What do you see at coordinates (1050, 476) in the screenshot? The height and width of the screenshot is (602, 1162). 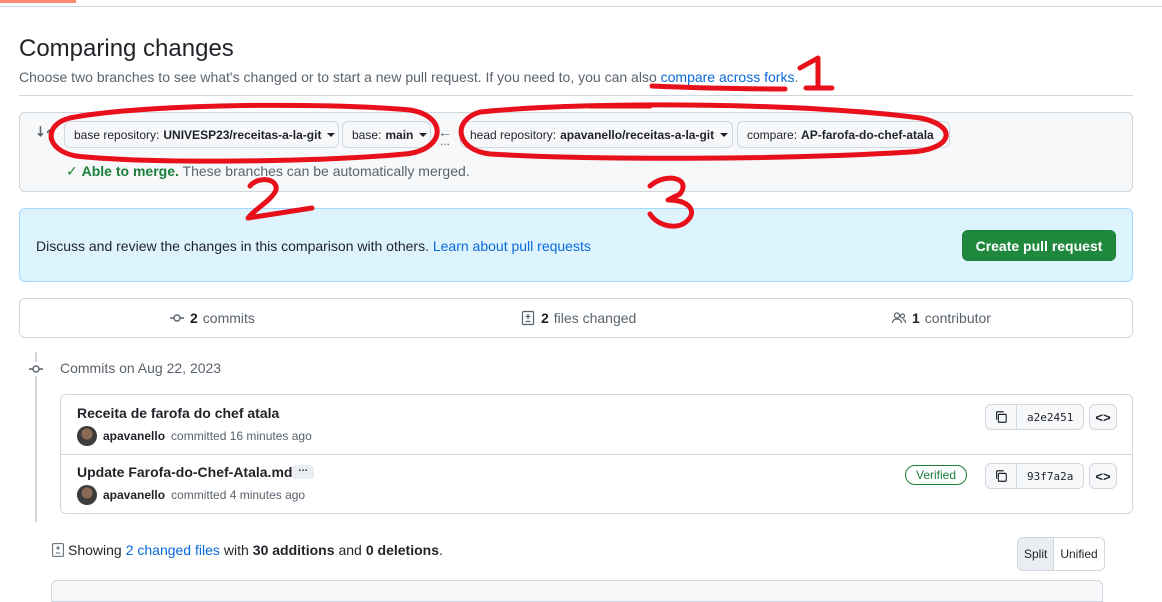 I see `commit-sha-link: 93f7a2a` at bounding box center [1050, 476].